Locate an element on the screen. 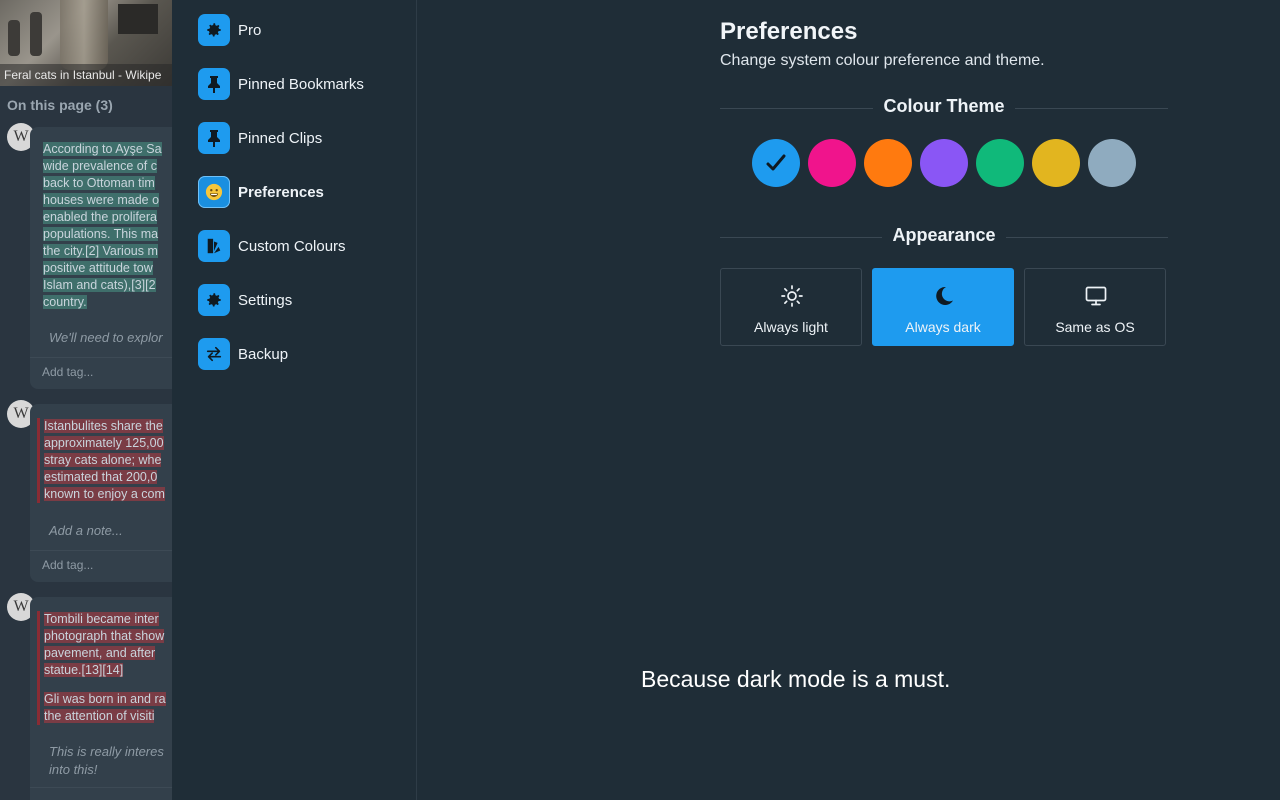 The height and width of the screenshot is (800, 1280). section-label: Colour Theme is located at coordinates (944, 106).